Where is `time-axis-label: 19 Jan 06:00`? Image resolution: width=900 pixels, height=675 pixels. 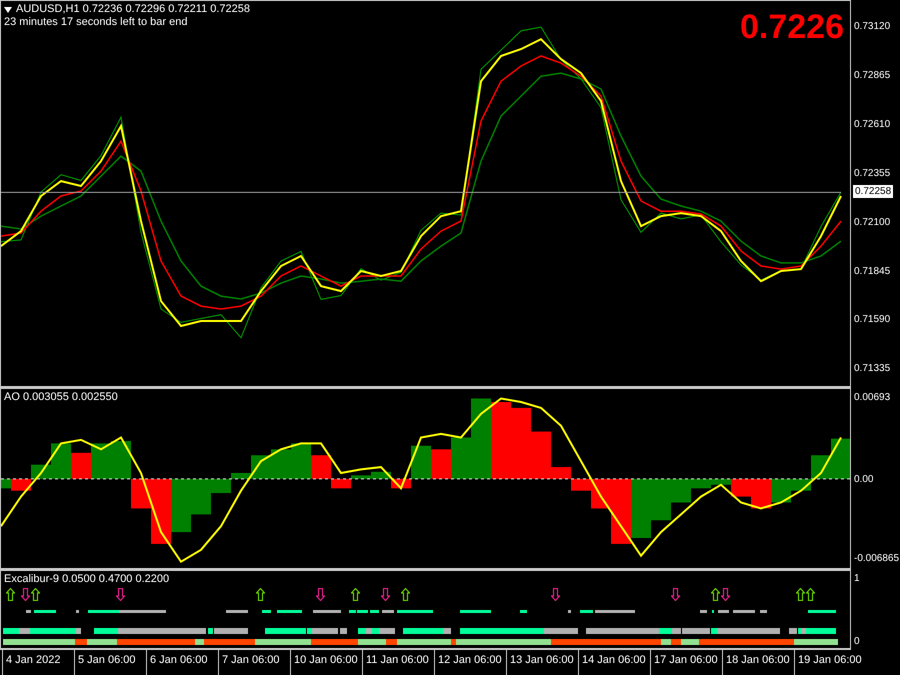
time-axis-label: 19 Jan 06:00 is located at coordinates (830, 662).